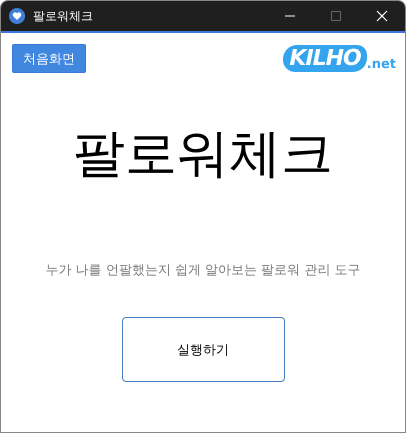  I want to click on window-title: 팔로워체크, so click(63, 16).